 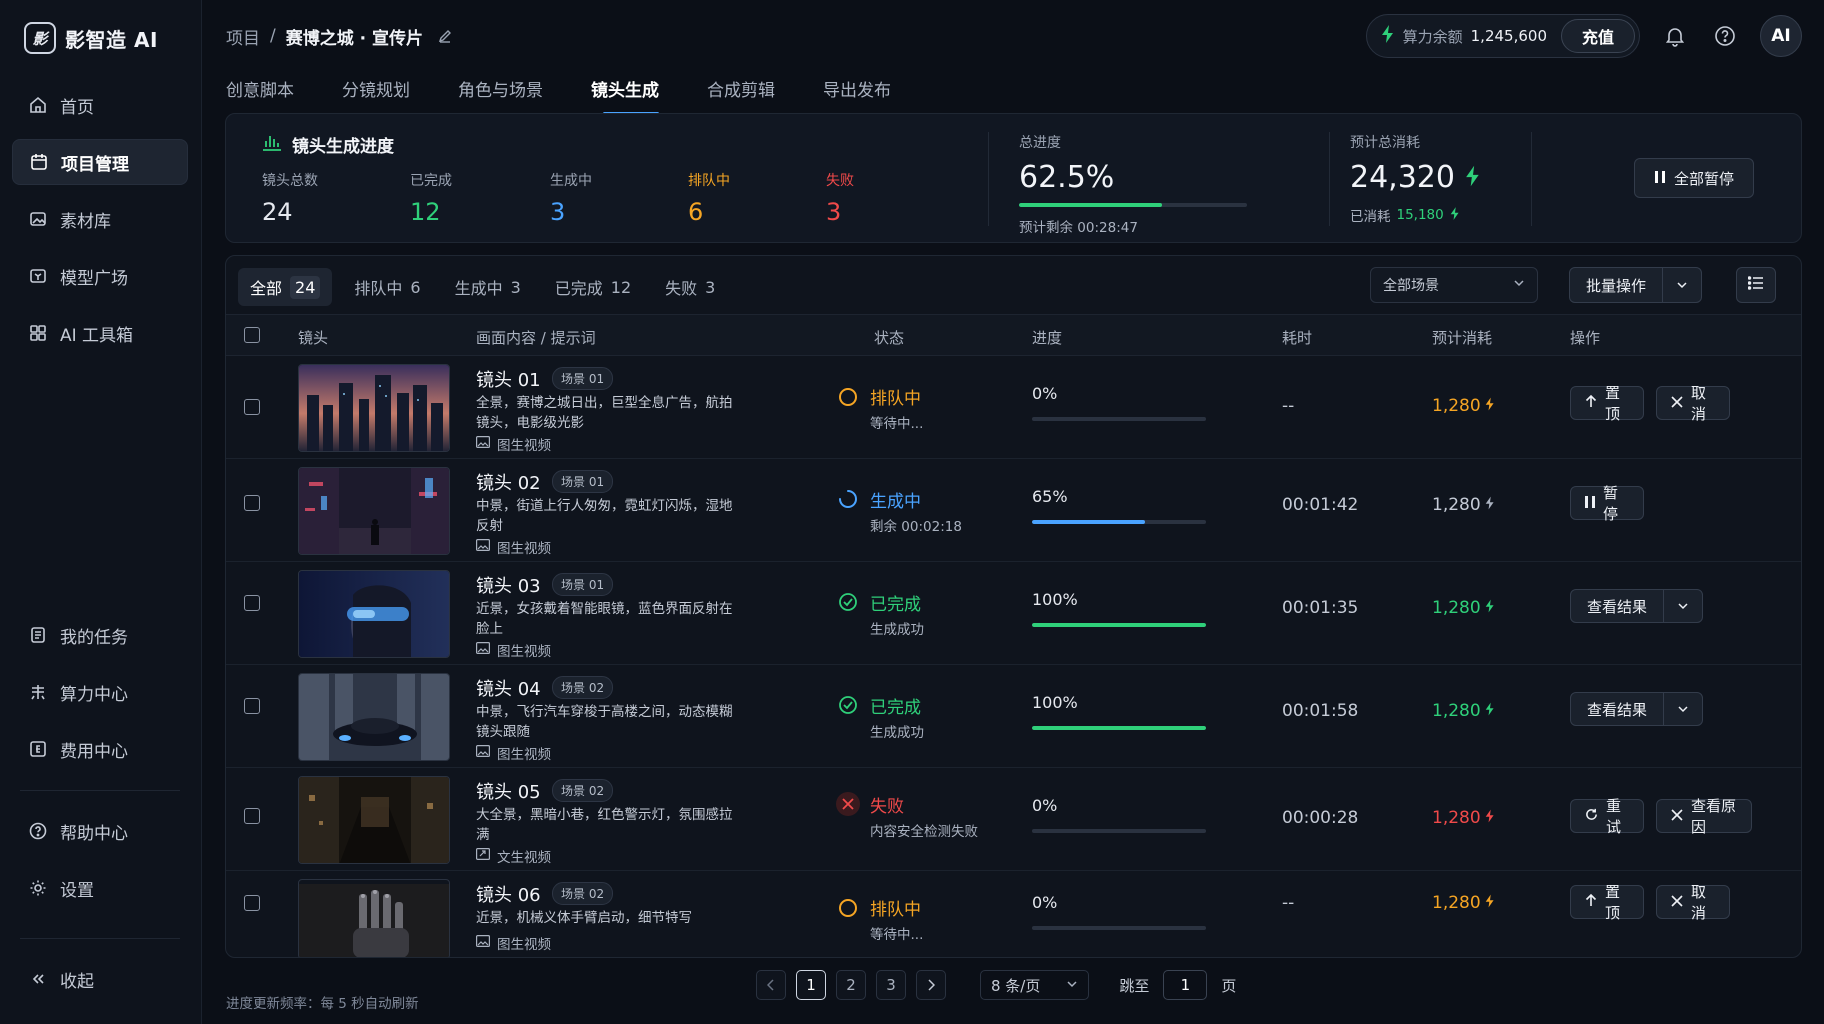 I want to click on topbar-actions: 算力余额 1,245,600 充值 AI, so click(x=1583, y=36).